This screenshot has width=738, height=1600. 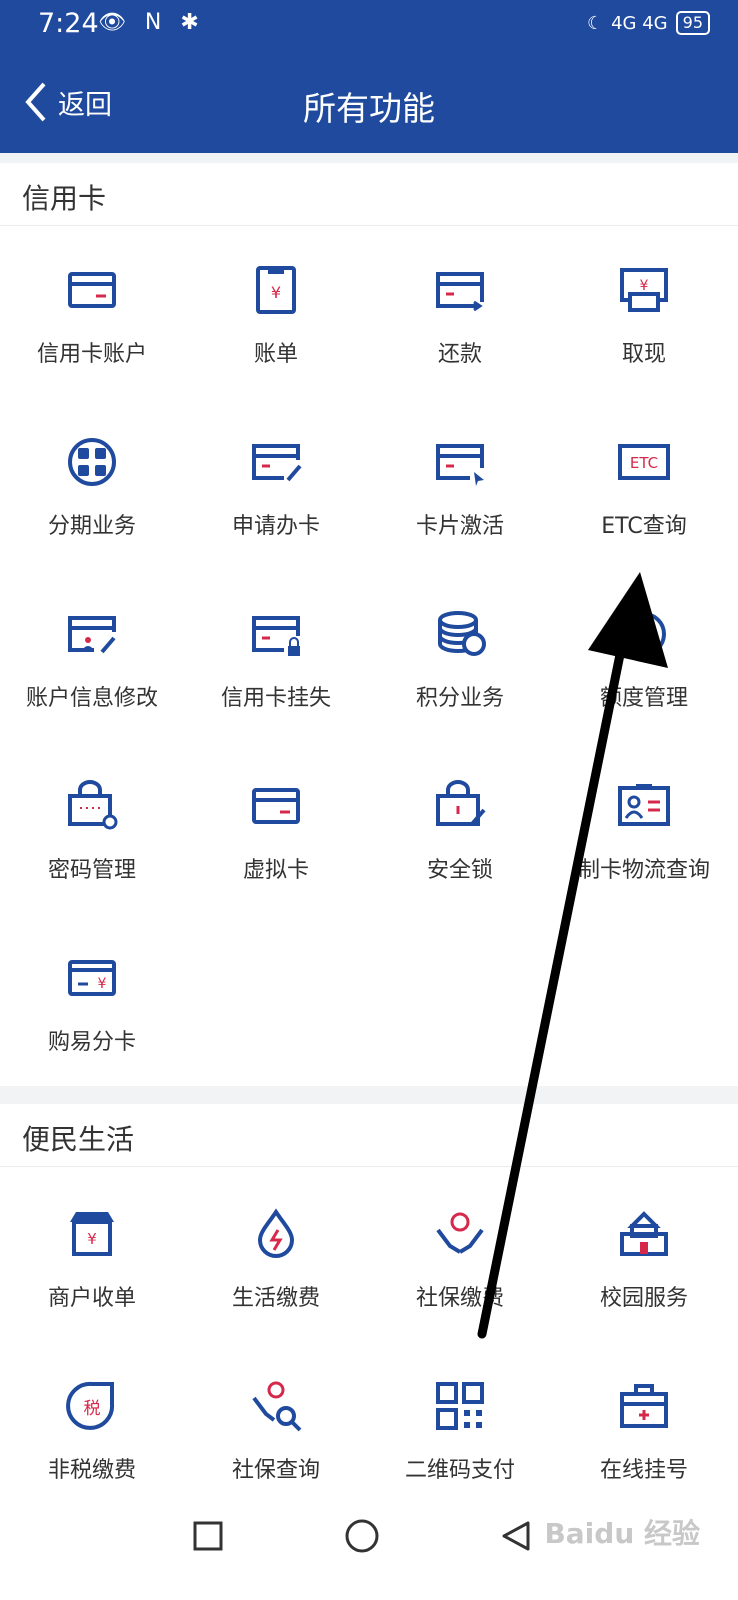 I want to click on grid-item-bill: ¥ 账单, so click(x=276, y=312).